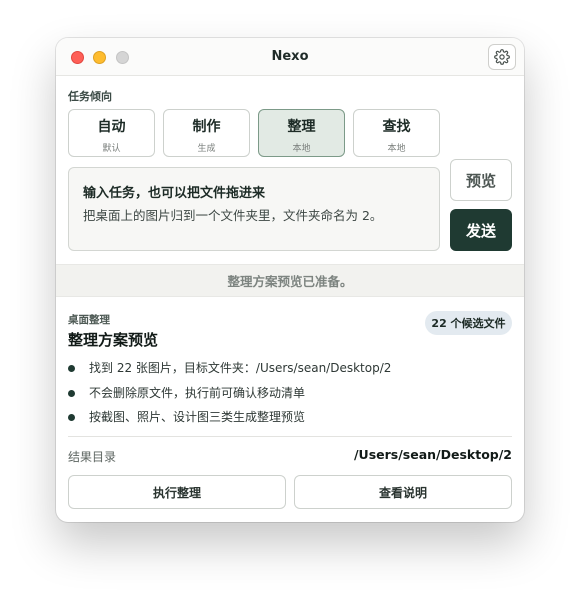 This screenshot has width=580, height=597. I want to click on divider, so click(290, 436).